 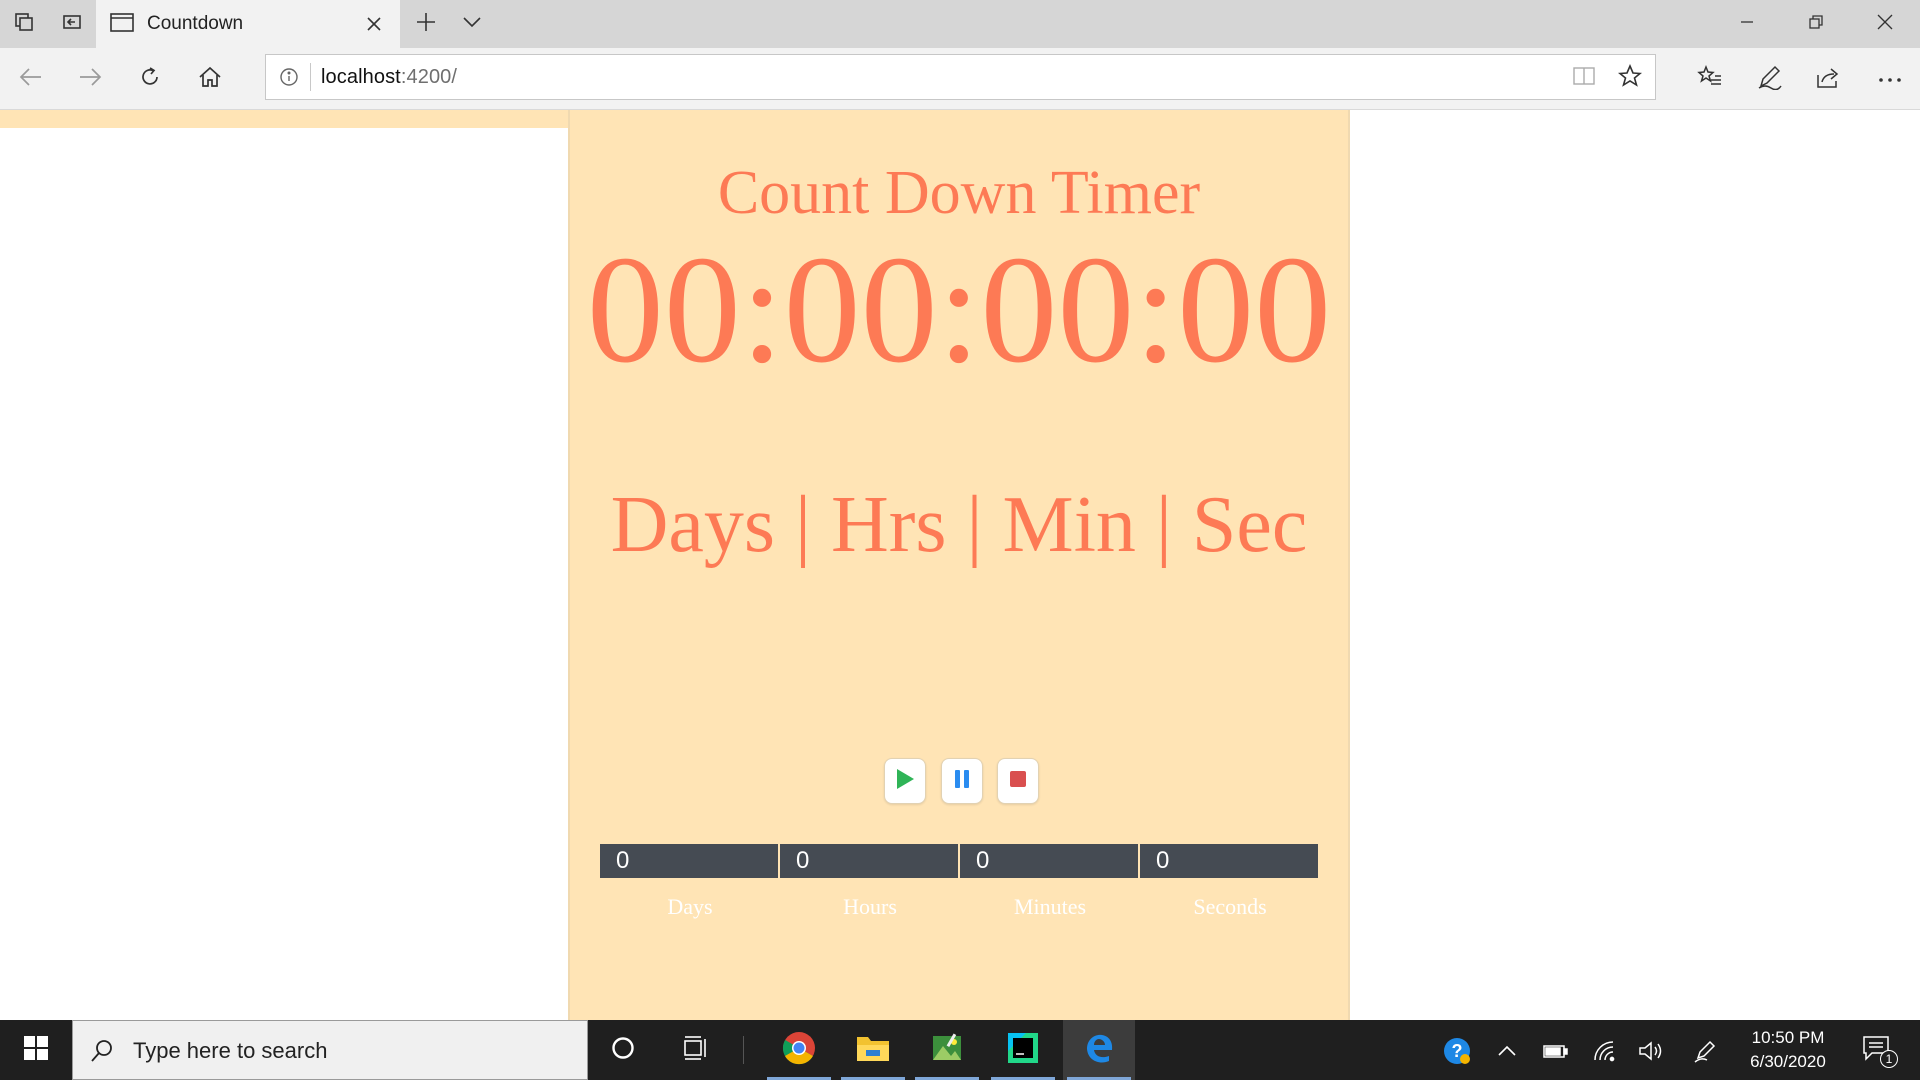 What do you see at coordinates (374, 24) in the screenshot?
I see `close-tab-button` at bounding box center [374, 24].